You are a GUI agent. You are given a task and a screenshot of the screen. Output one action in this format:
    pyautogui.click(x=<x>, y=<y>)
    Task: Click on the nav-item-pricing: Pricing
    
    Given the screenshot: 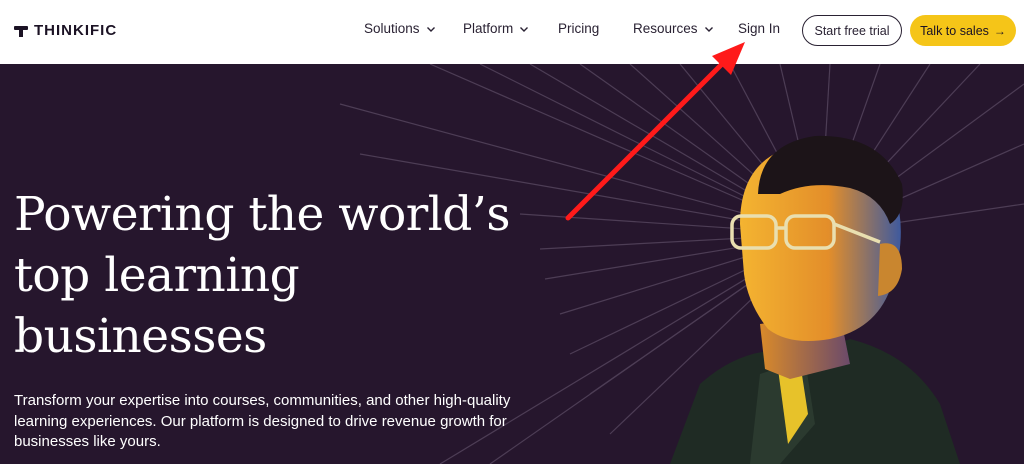 What is the action you would take?
    pyautogui.click(x=578, y=28)
    